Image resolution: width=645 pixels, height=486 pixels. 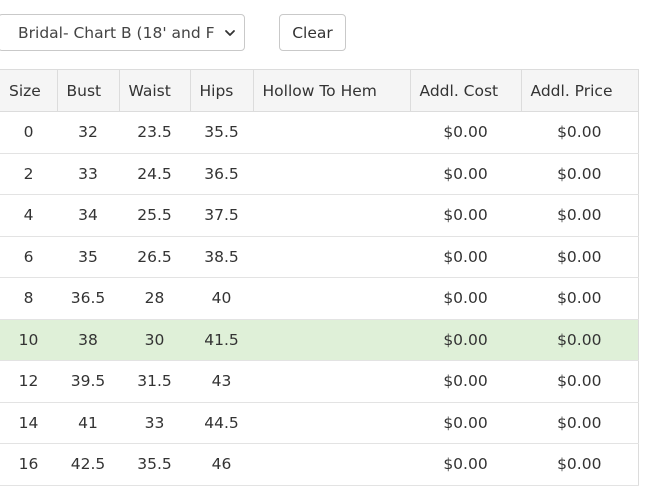 I want to click on table-row: 12 39.5 31.5 43 $0.00 $0.00, so click(x=319, y=381).